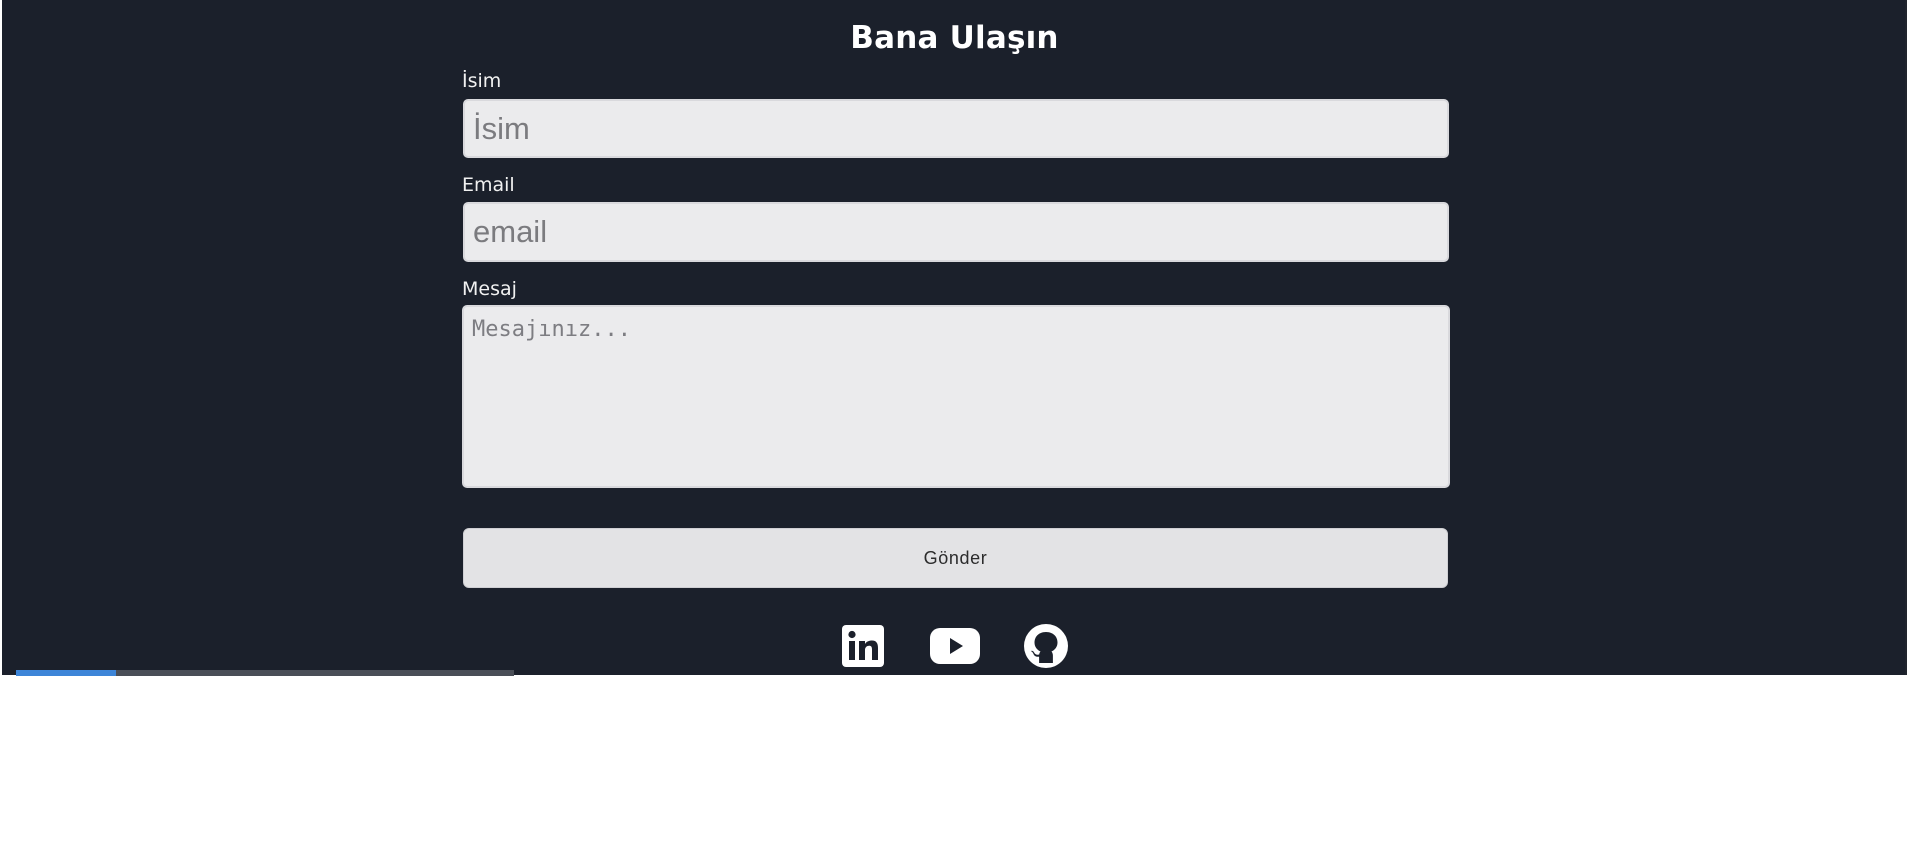 The height and width of the screenshot is (851, 1908). What do you see at coordinates (66, 673) in the screenshot?
I see `video-progress-fill` at bounding box center [66, 673].